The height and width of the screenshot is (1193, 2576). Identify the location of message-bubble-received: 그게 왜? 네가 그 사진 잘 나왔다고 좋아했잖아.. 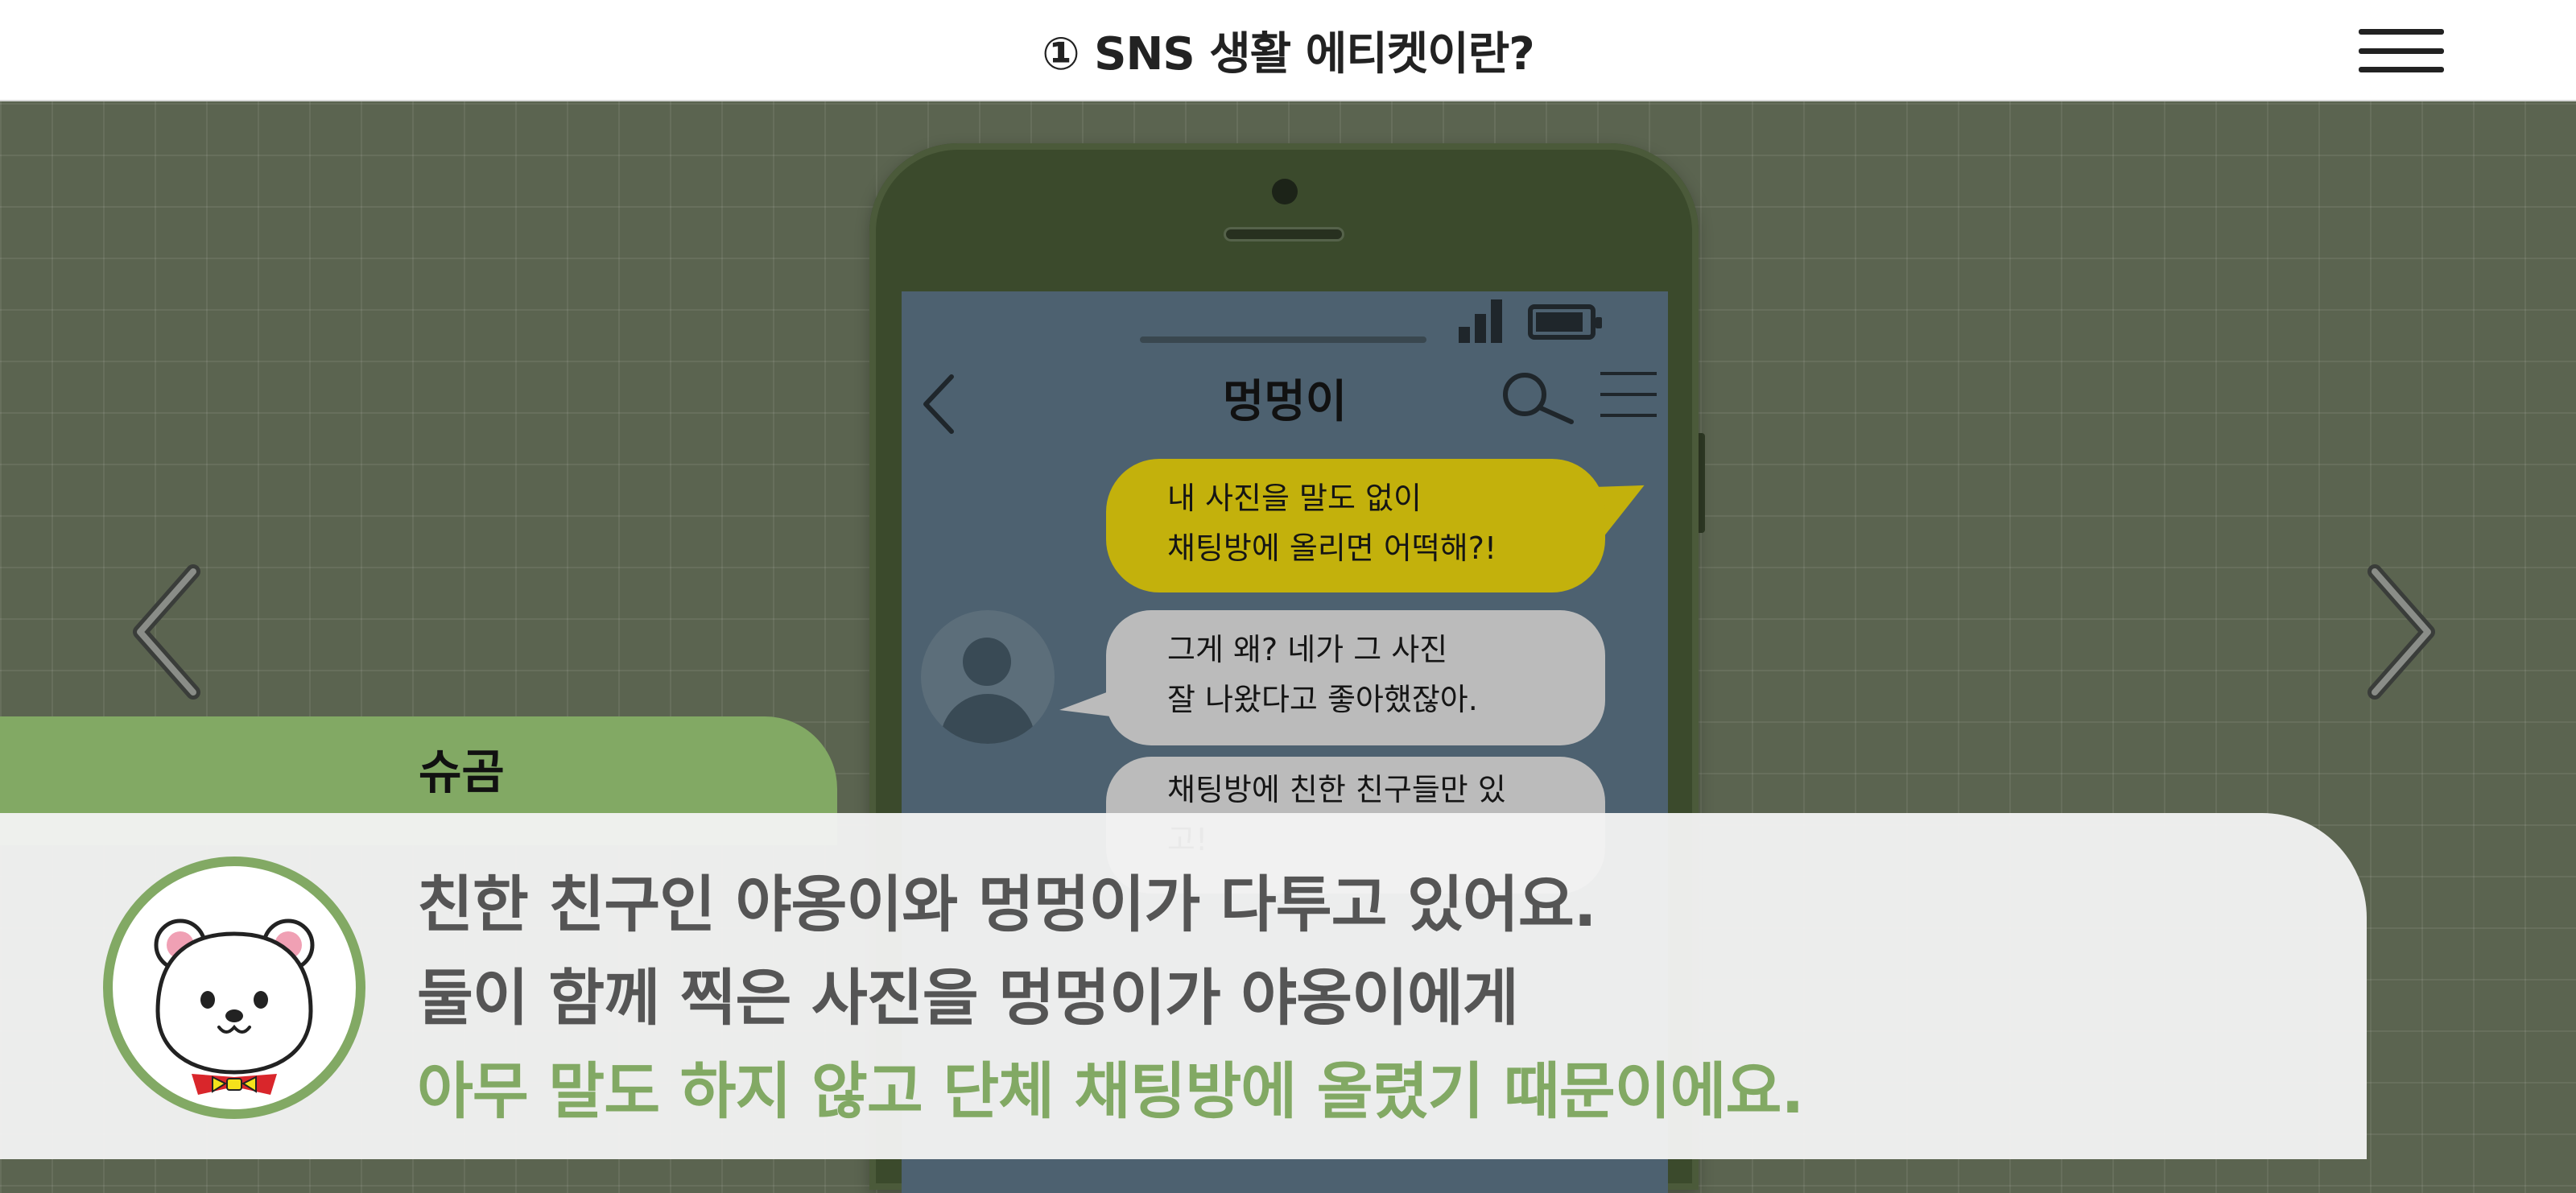
(1355, 677).